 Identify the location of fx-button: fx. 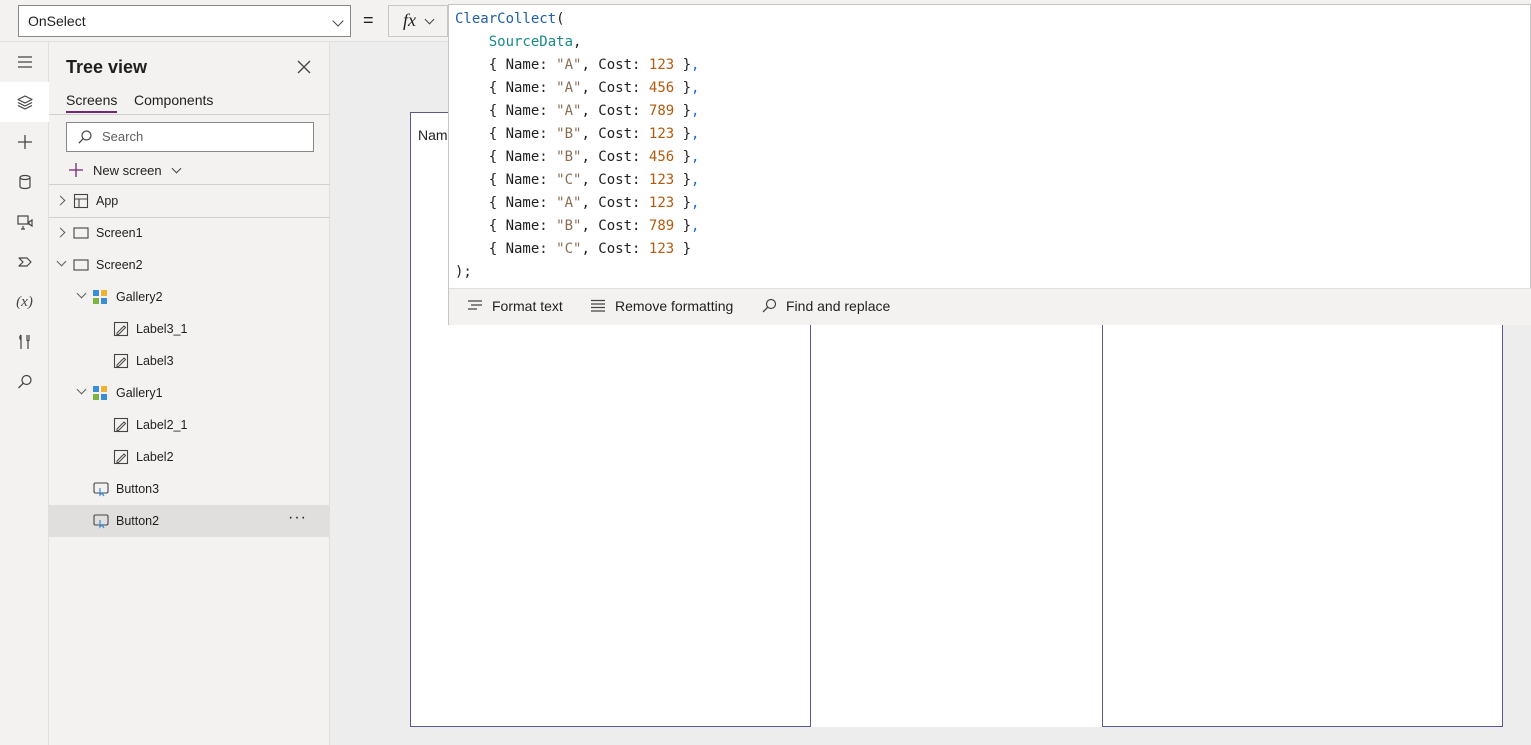
(418, 21).